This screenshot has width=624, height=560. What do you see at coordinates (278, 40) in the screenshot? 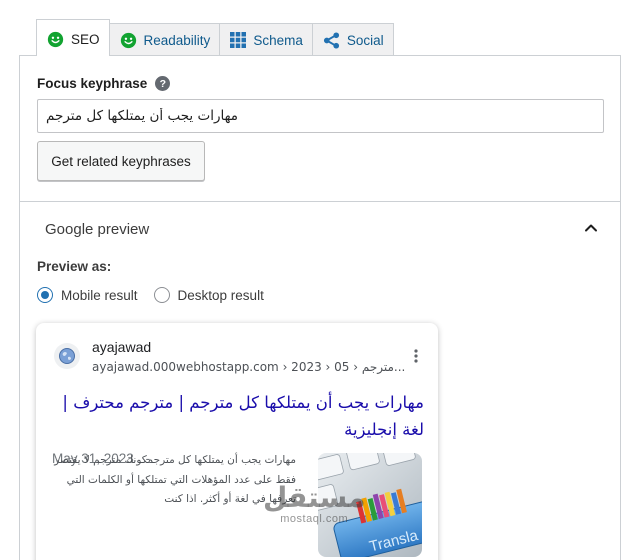
I see `tab-schema-label: Schema` at bounding box center [278, 40].